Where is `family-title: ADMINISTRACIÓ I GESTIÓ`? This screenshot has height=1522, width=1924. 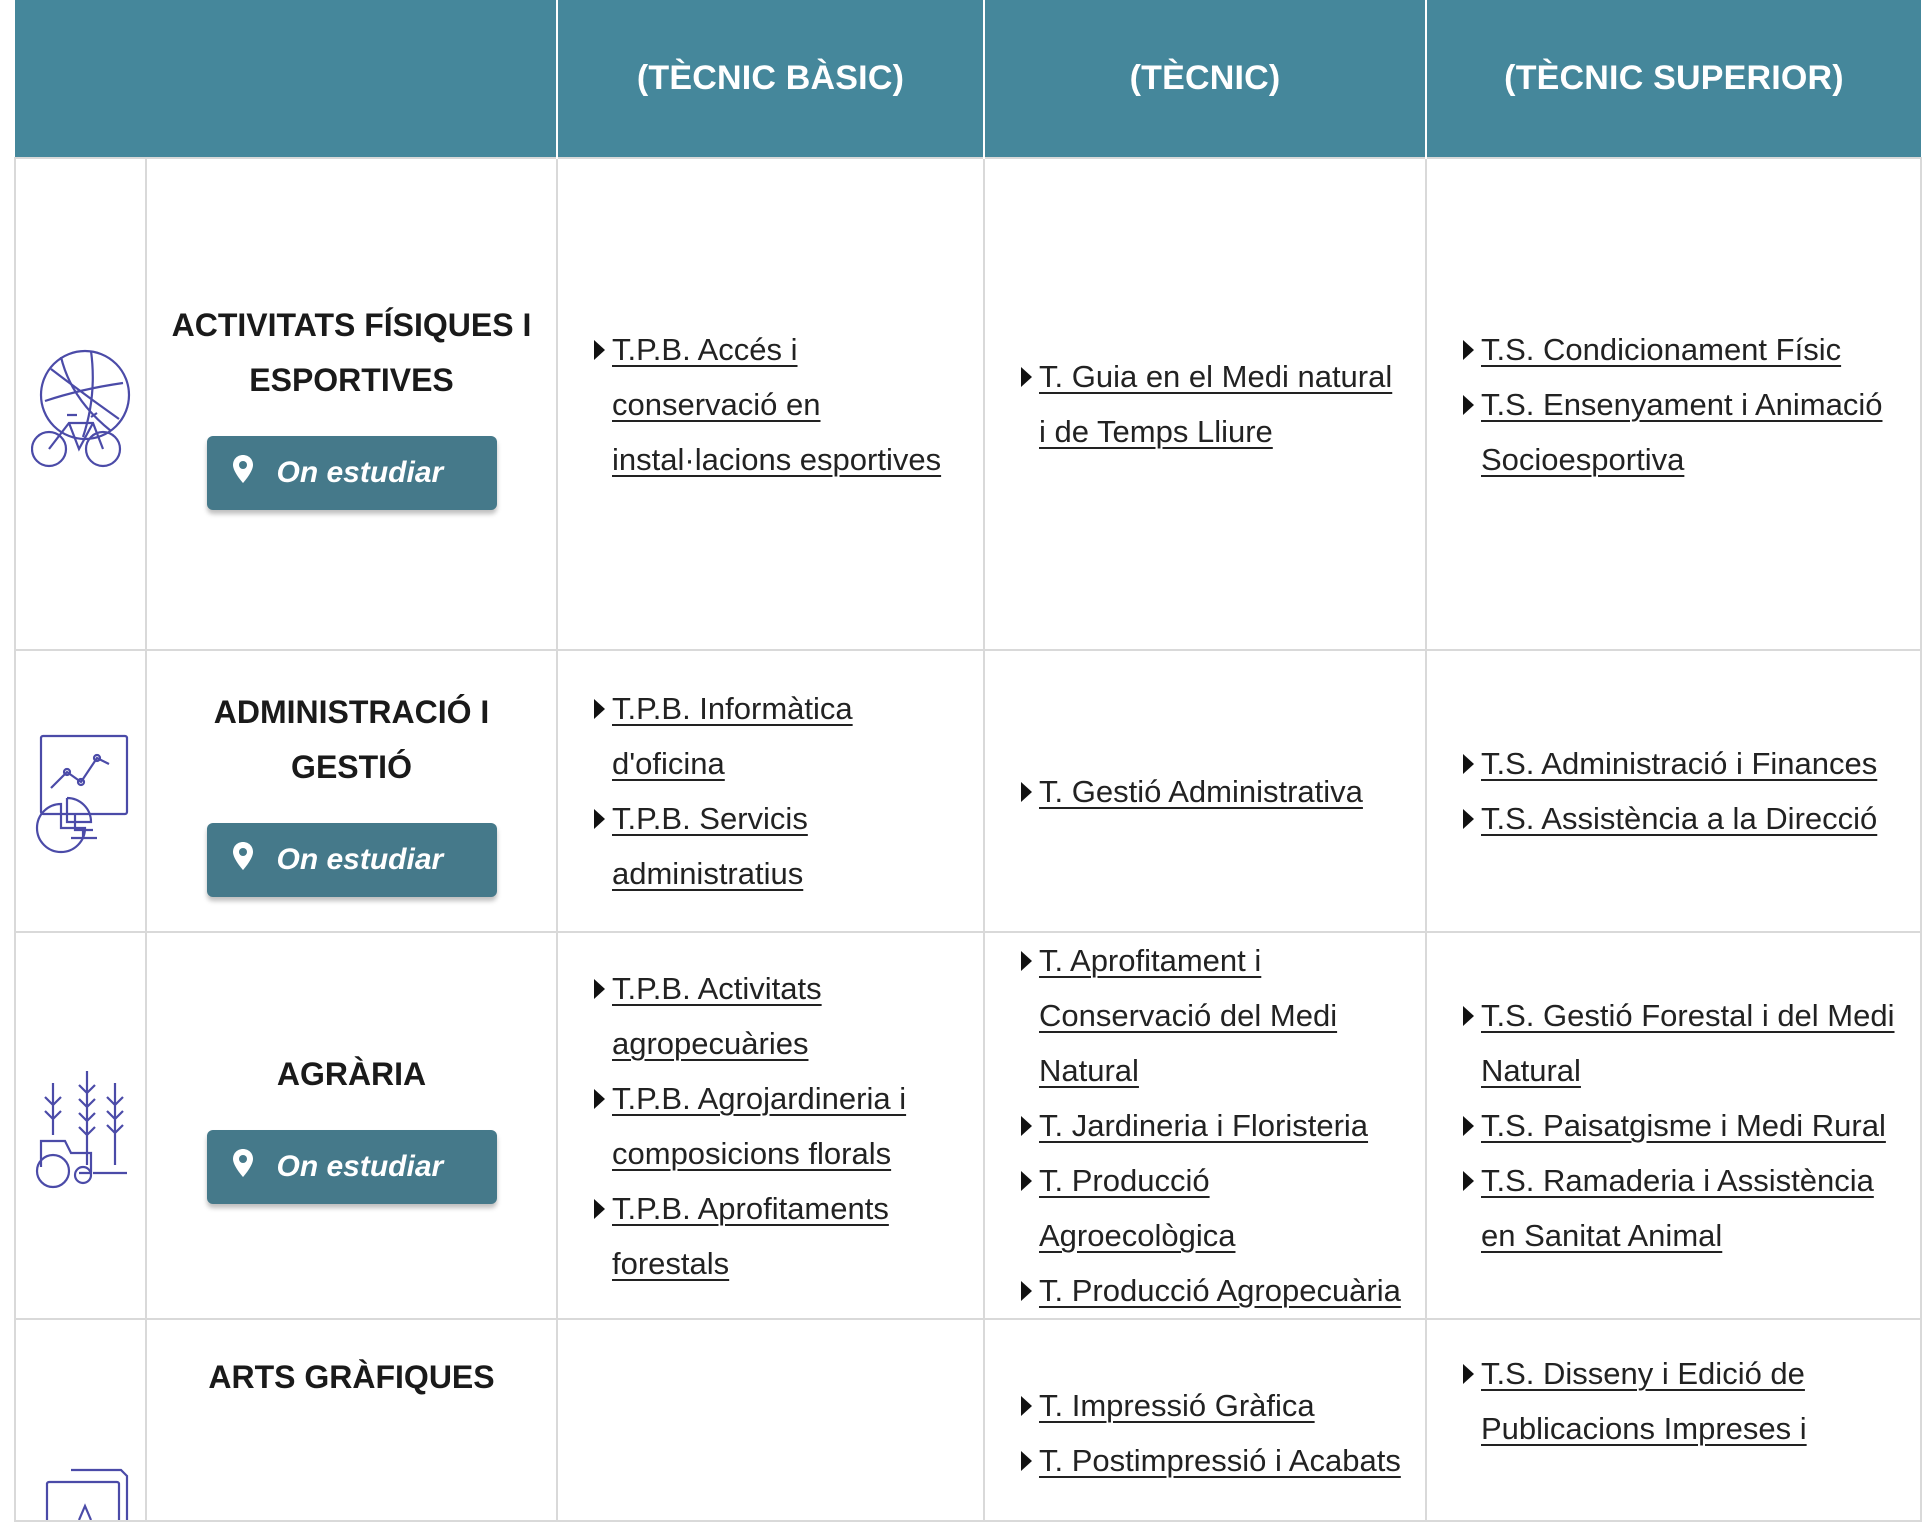
family-title: ADMINISTRACIÓ I GESTIÓ is located at coordinates (351, 740).